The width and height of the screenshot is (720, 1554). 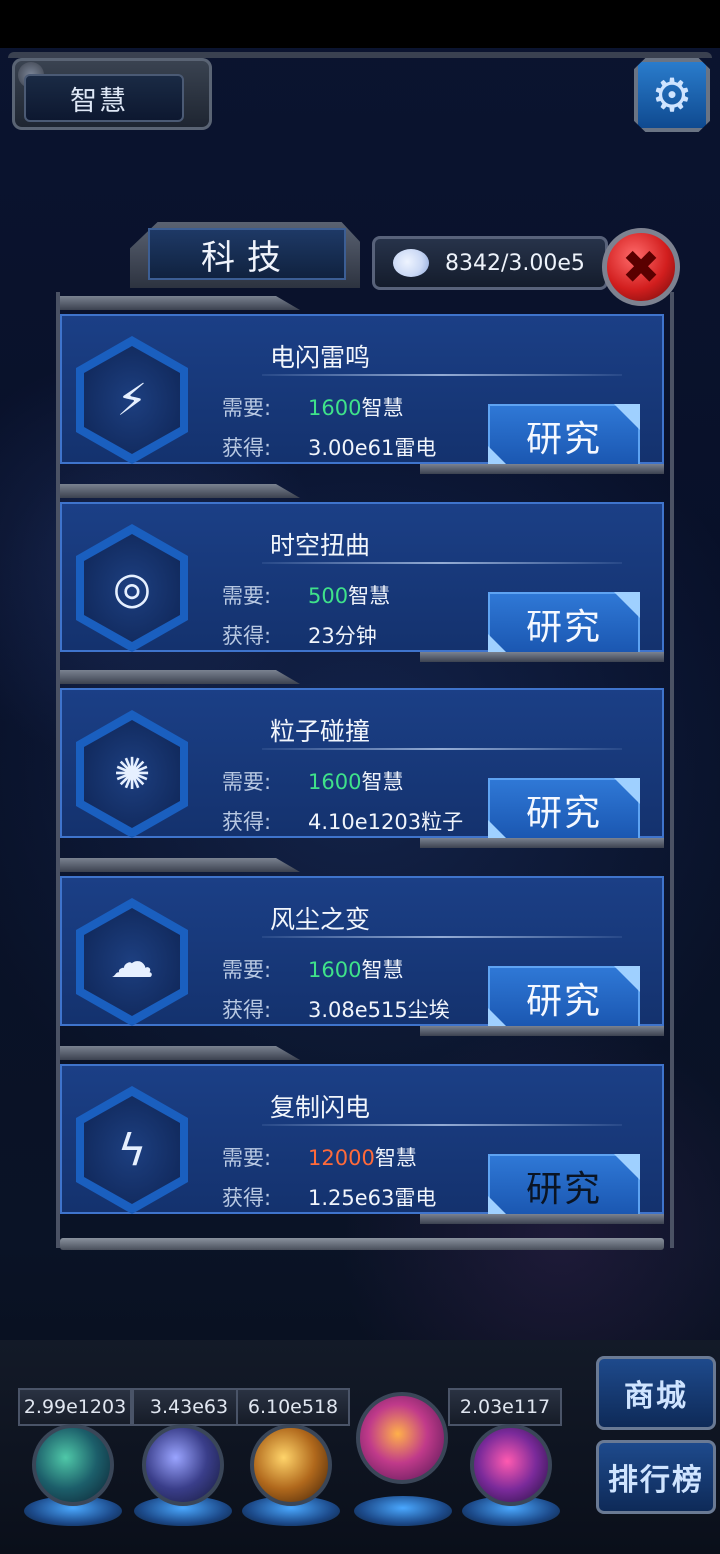 I want to click on tech-gain: 4.10e1203粒子, so click(x=386, y=822).